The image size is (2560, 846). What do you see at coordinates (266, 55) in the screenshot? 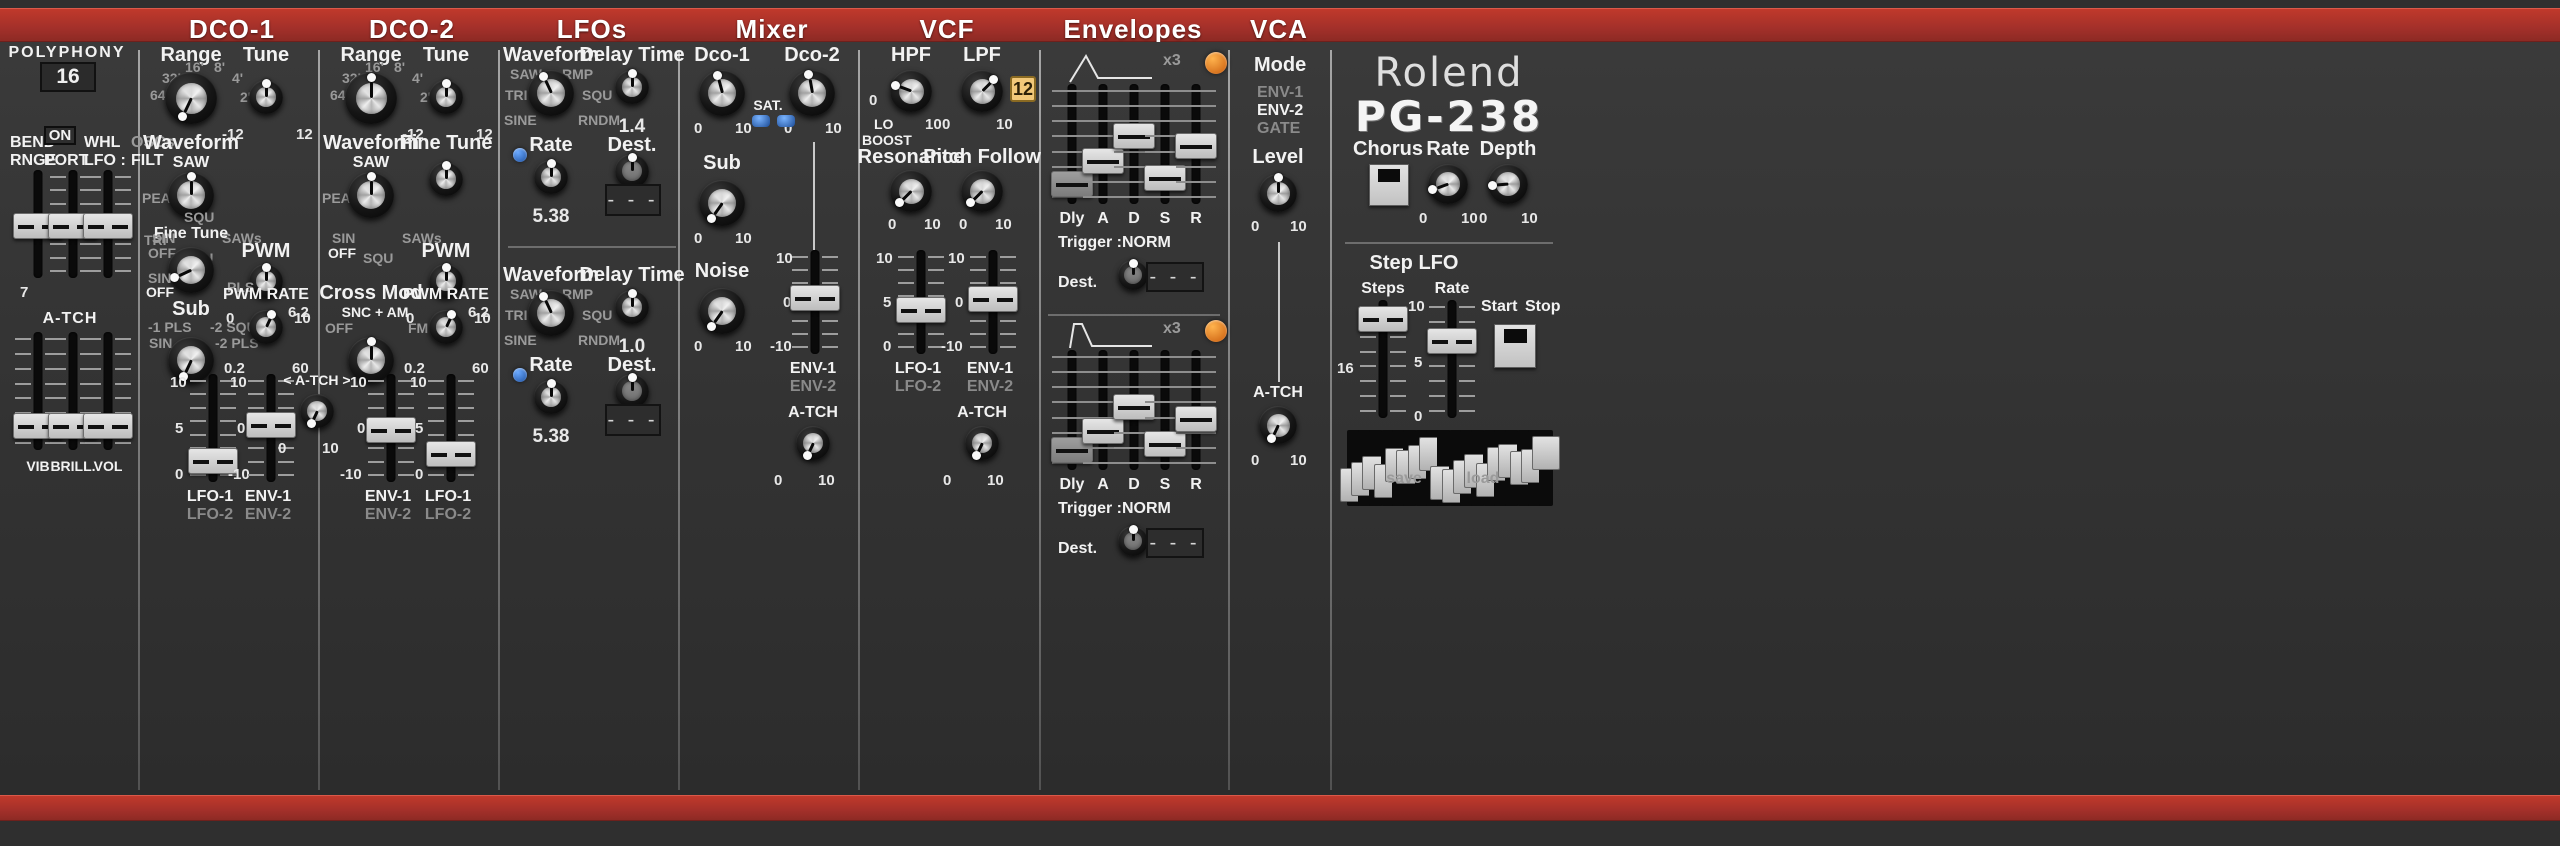
I see `dco1-tune-label: Tune` at bounding box center [266, 55].